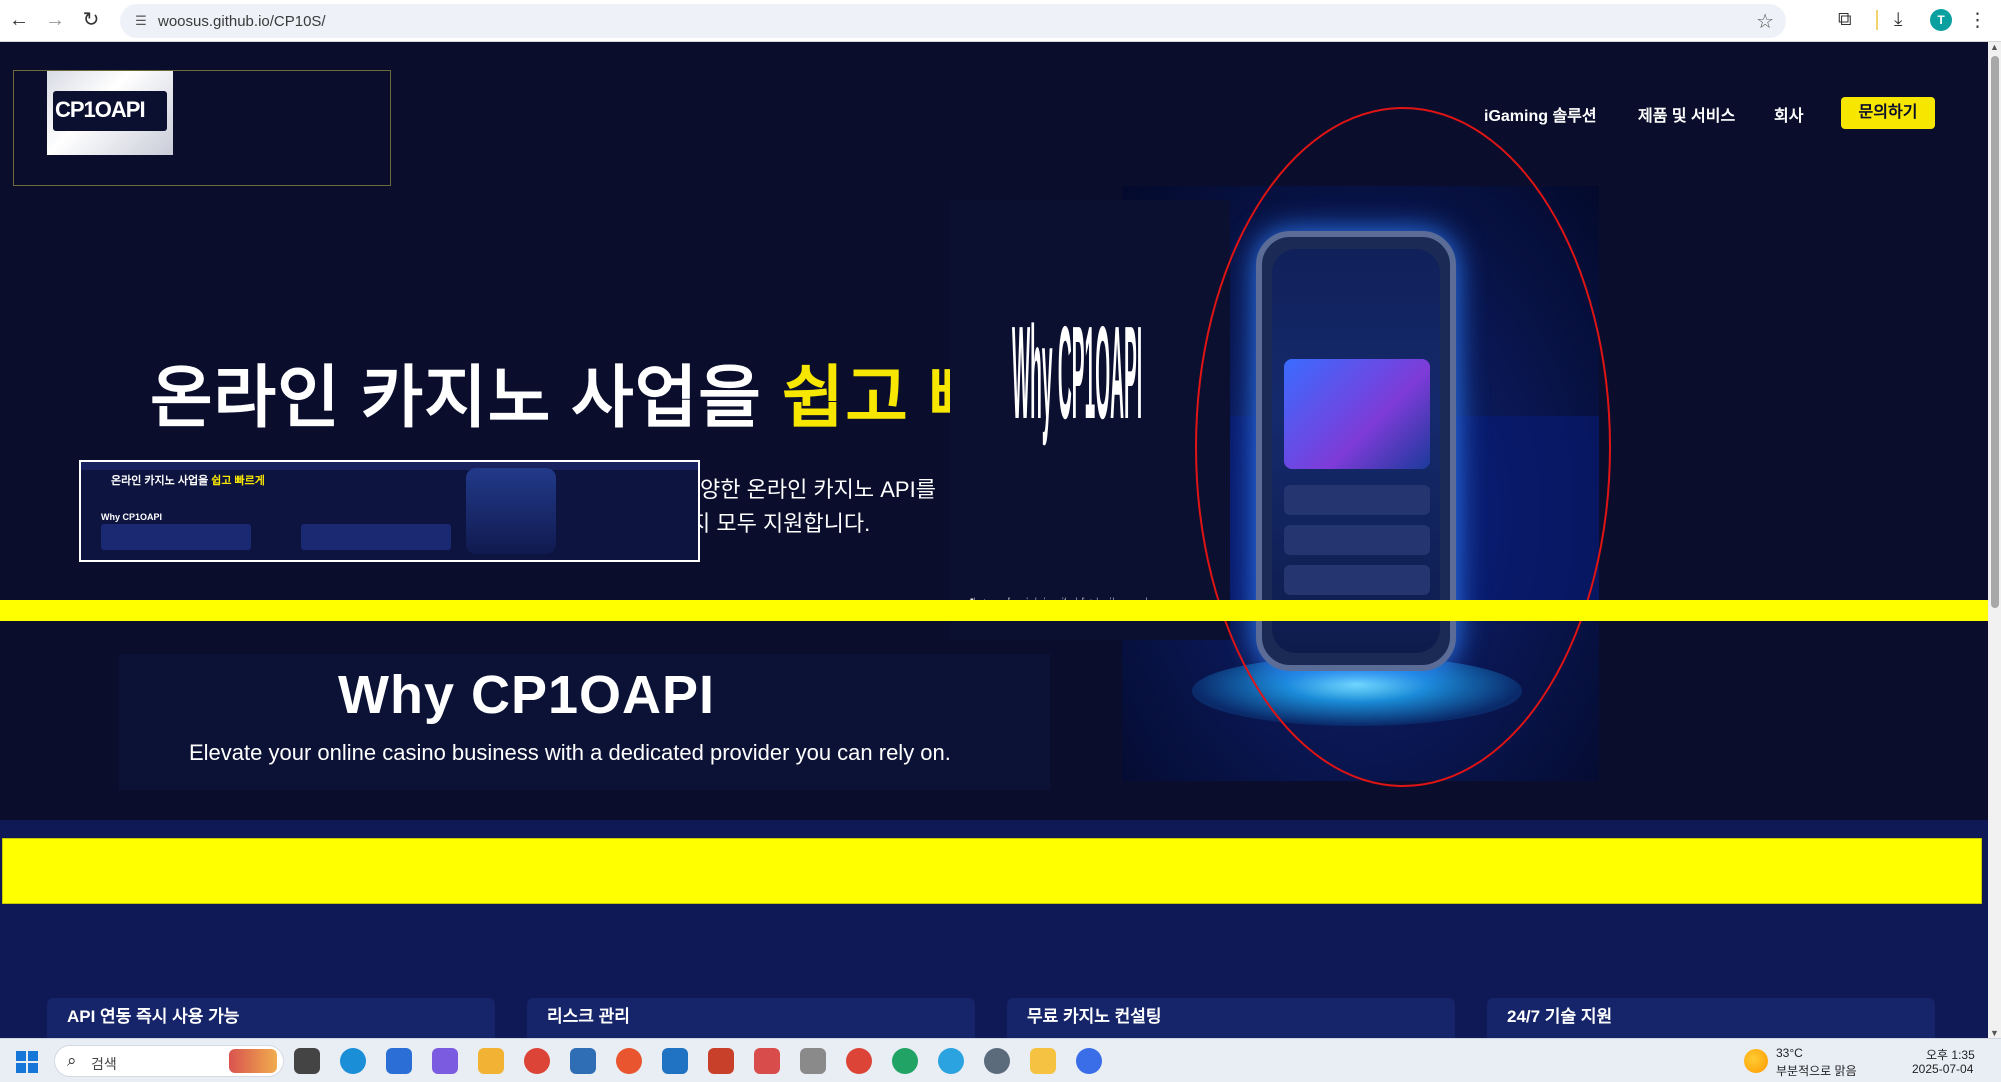  What do you see at coordinates (132, 517) in the screenshot?
I see `preview-why: Why CP1OAPI` at bounding box center [132, 517].